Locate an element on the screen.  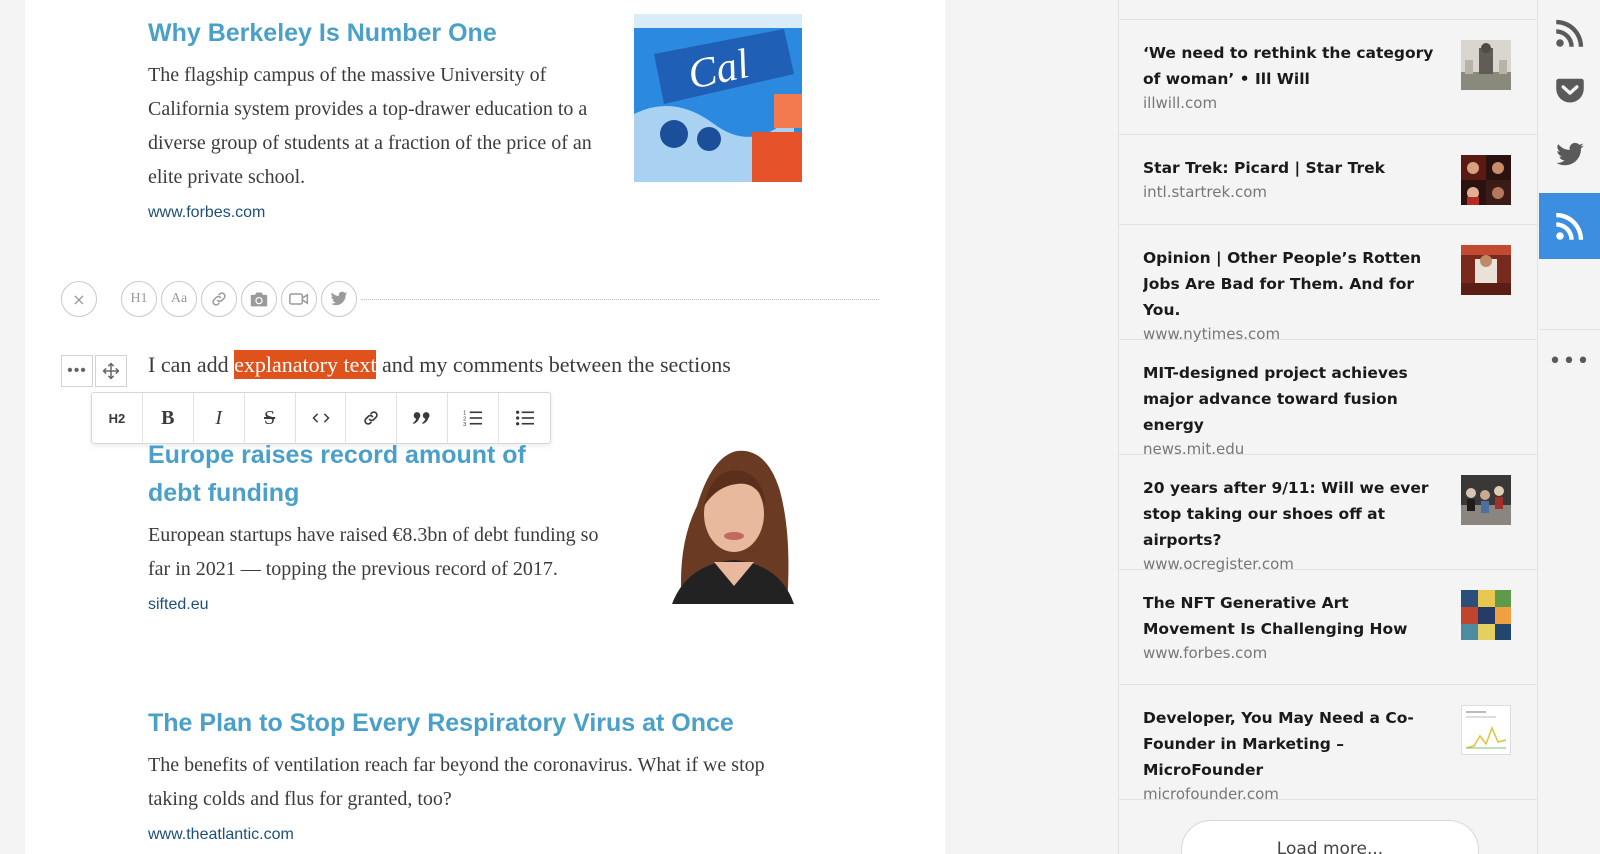
insert-divider is located at coordinates (620, 299).